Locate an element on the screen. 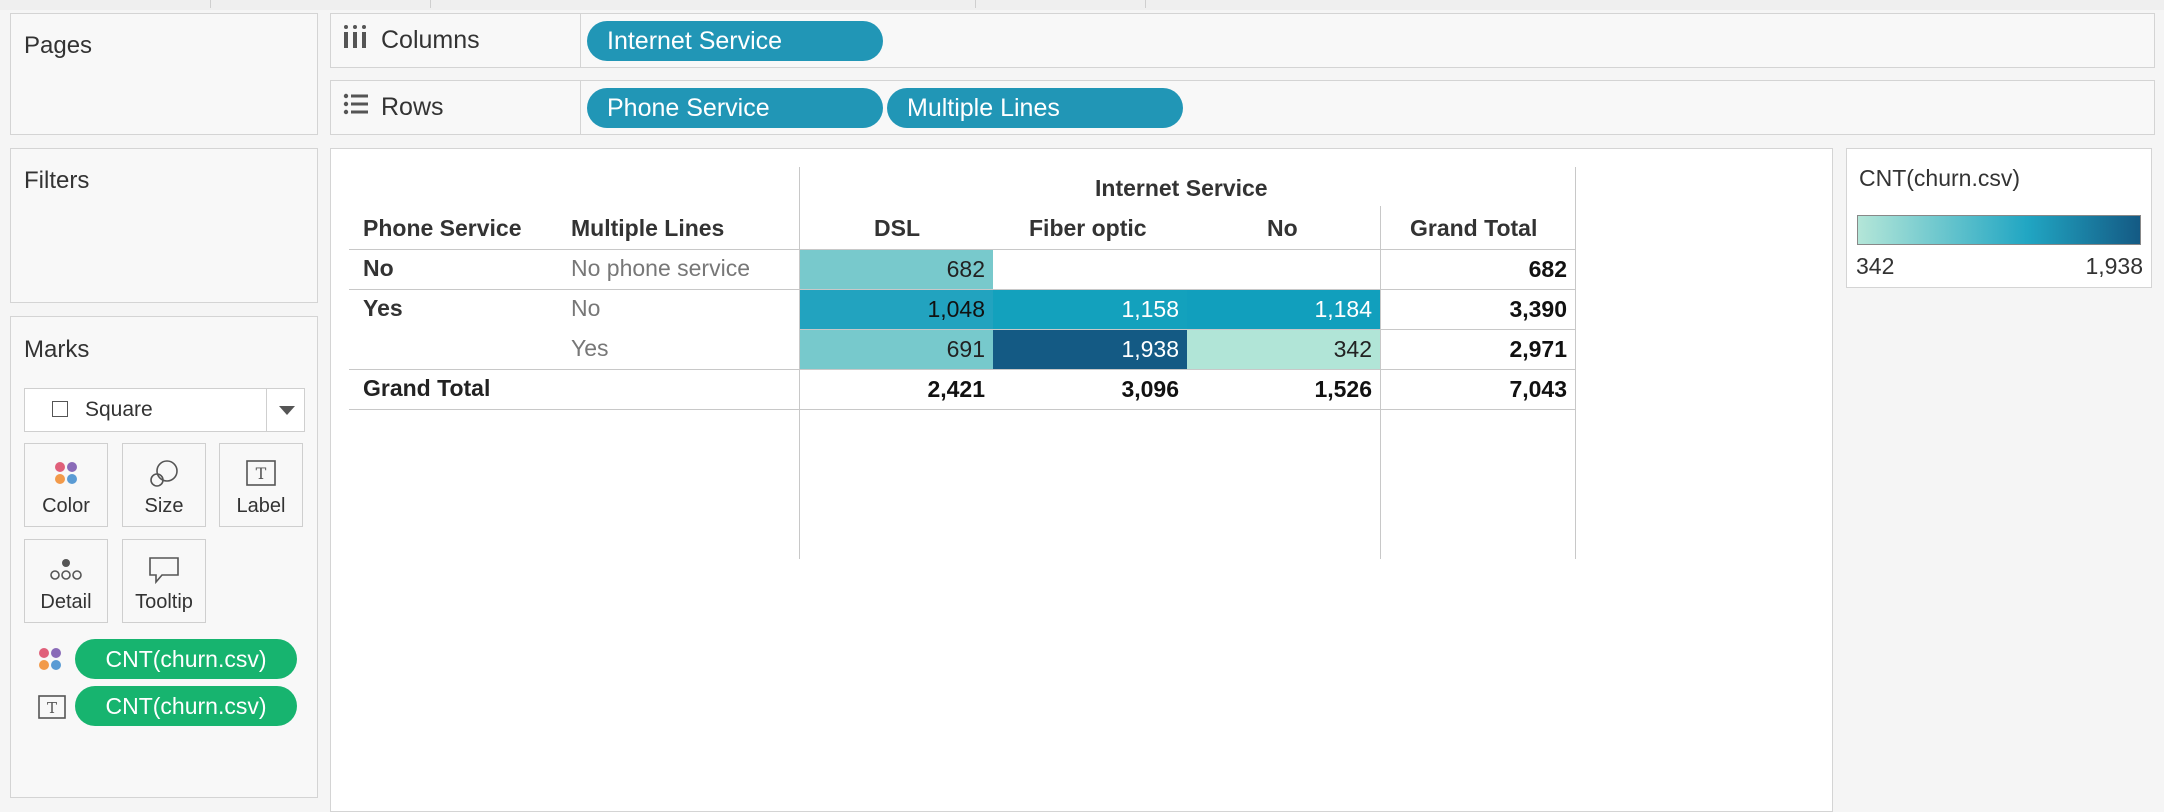 This screenshot has width=2164, height=812. rows-pill-multiple-lines: Multiple Lines is located at coordinates (1035, 108).